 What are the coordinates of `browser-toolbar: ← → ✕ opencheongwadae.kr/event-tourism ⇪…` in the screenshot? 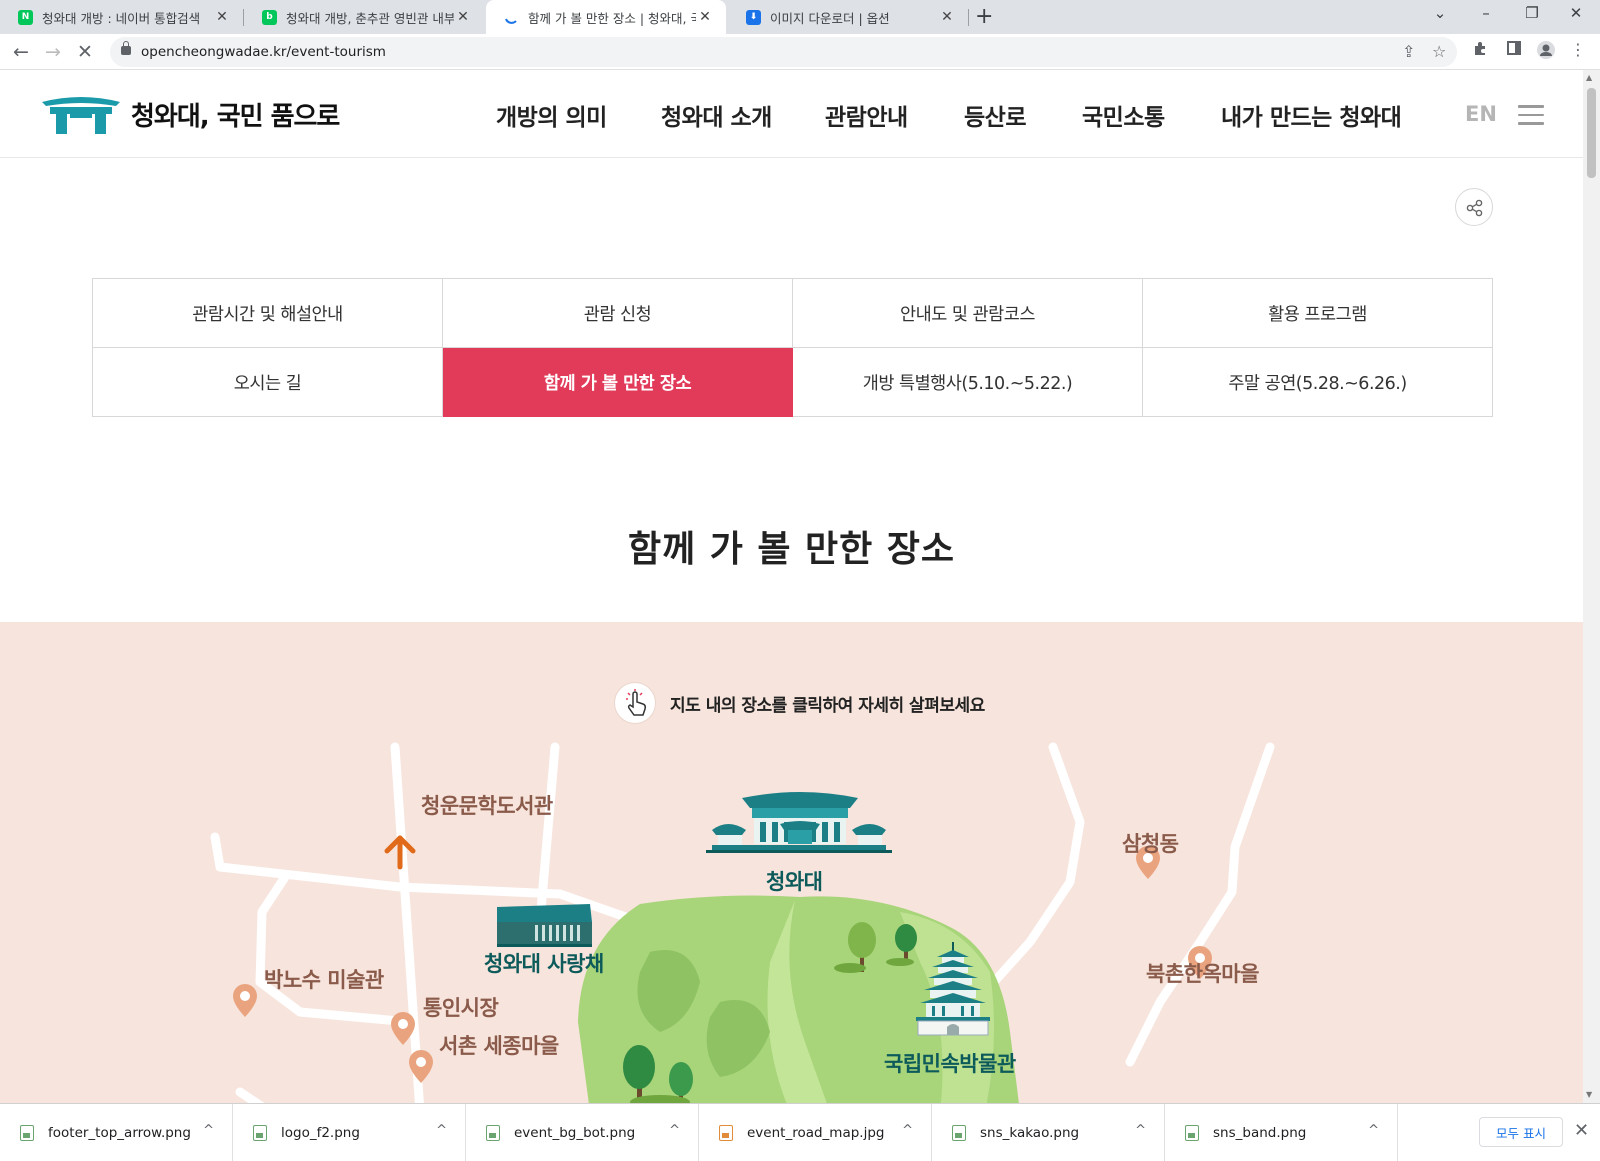 It's located at (800, 52).